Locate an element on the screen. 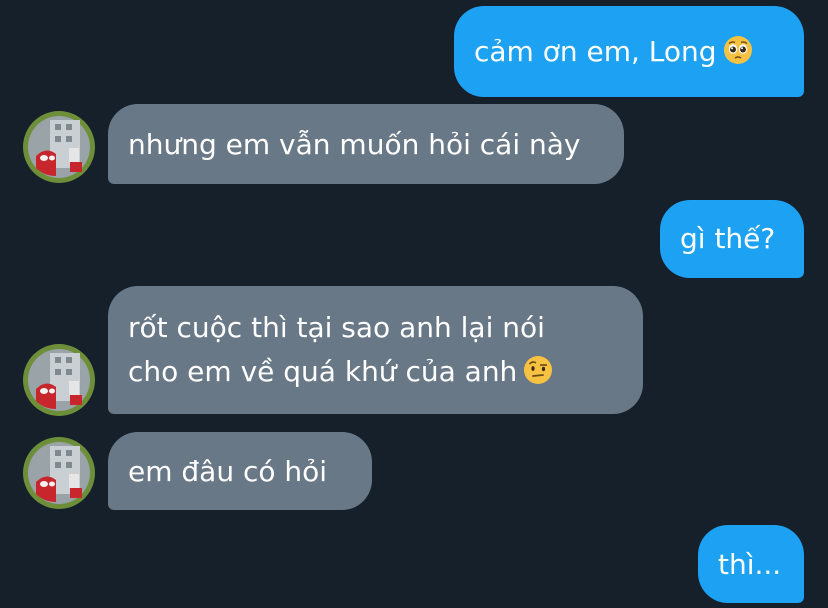 This screenshot has width=828, height=608. pleading-face-emoji is located at coordinates (738, 56).